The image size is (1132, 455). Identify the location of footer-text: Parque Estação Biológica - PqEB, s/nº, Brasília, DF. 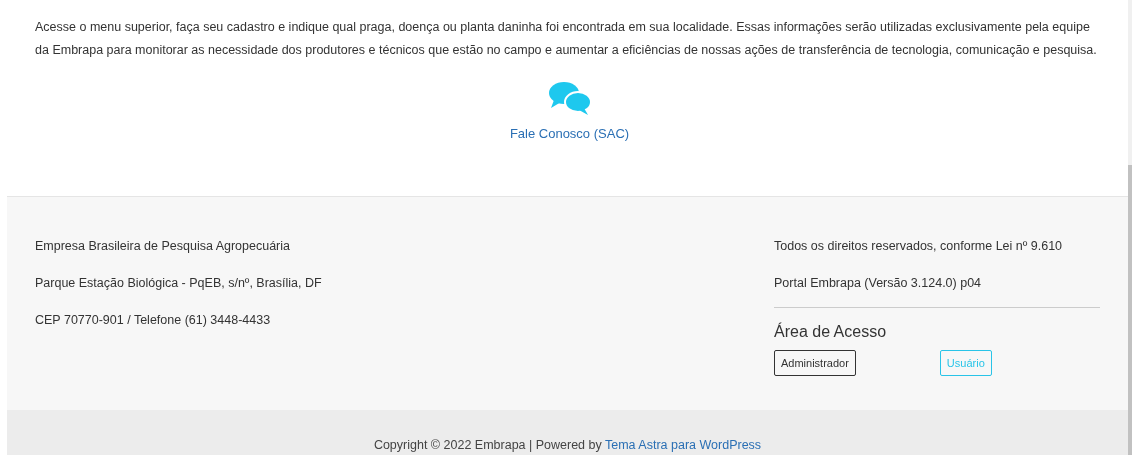
(178, 283).